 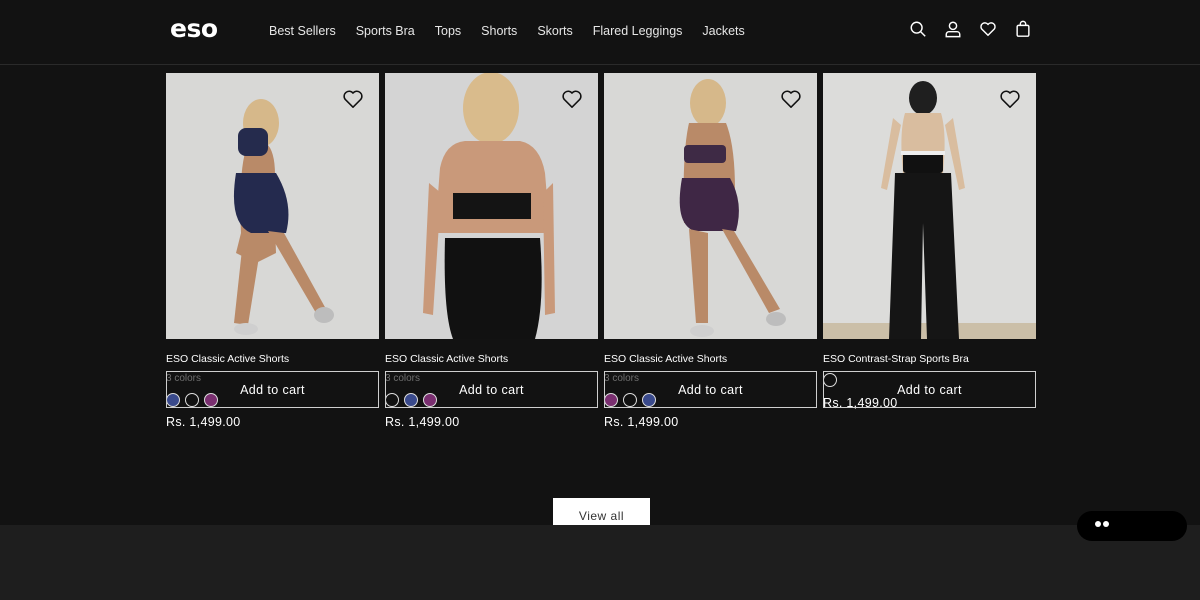 I want to click on nav-jackets: Jackets, so click(x=723, y=31).